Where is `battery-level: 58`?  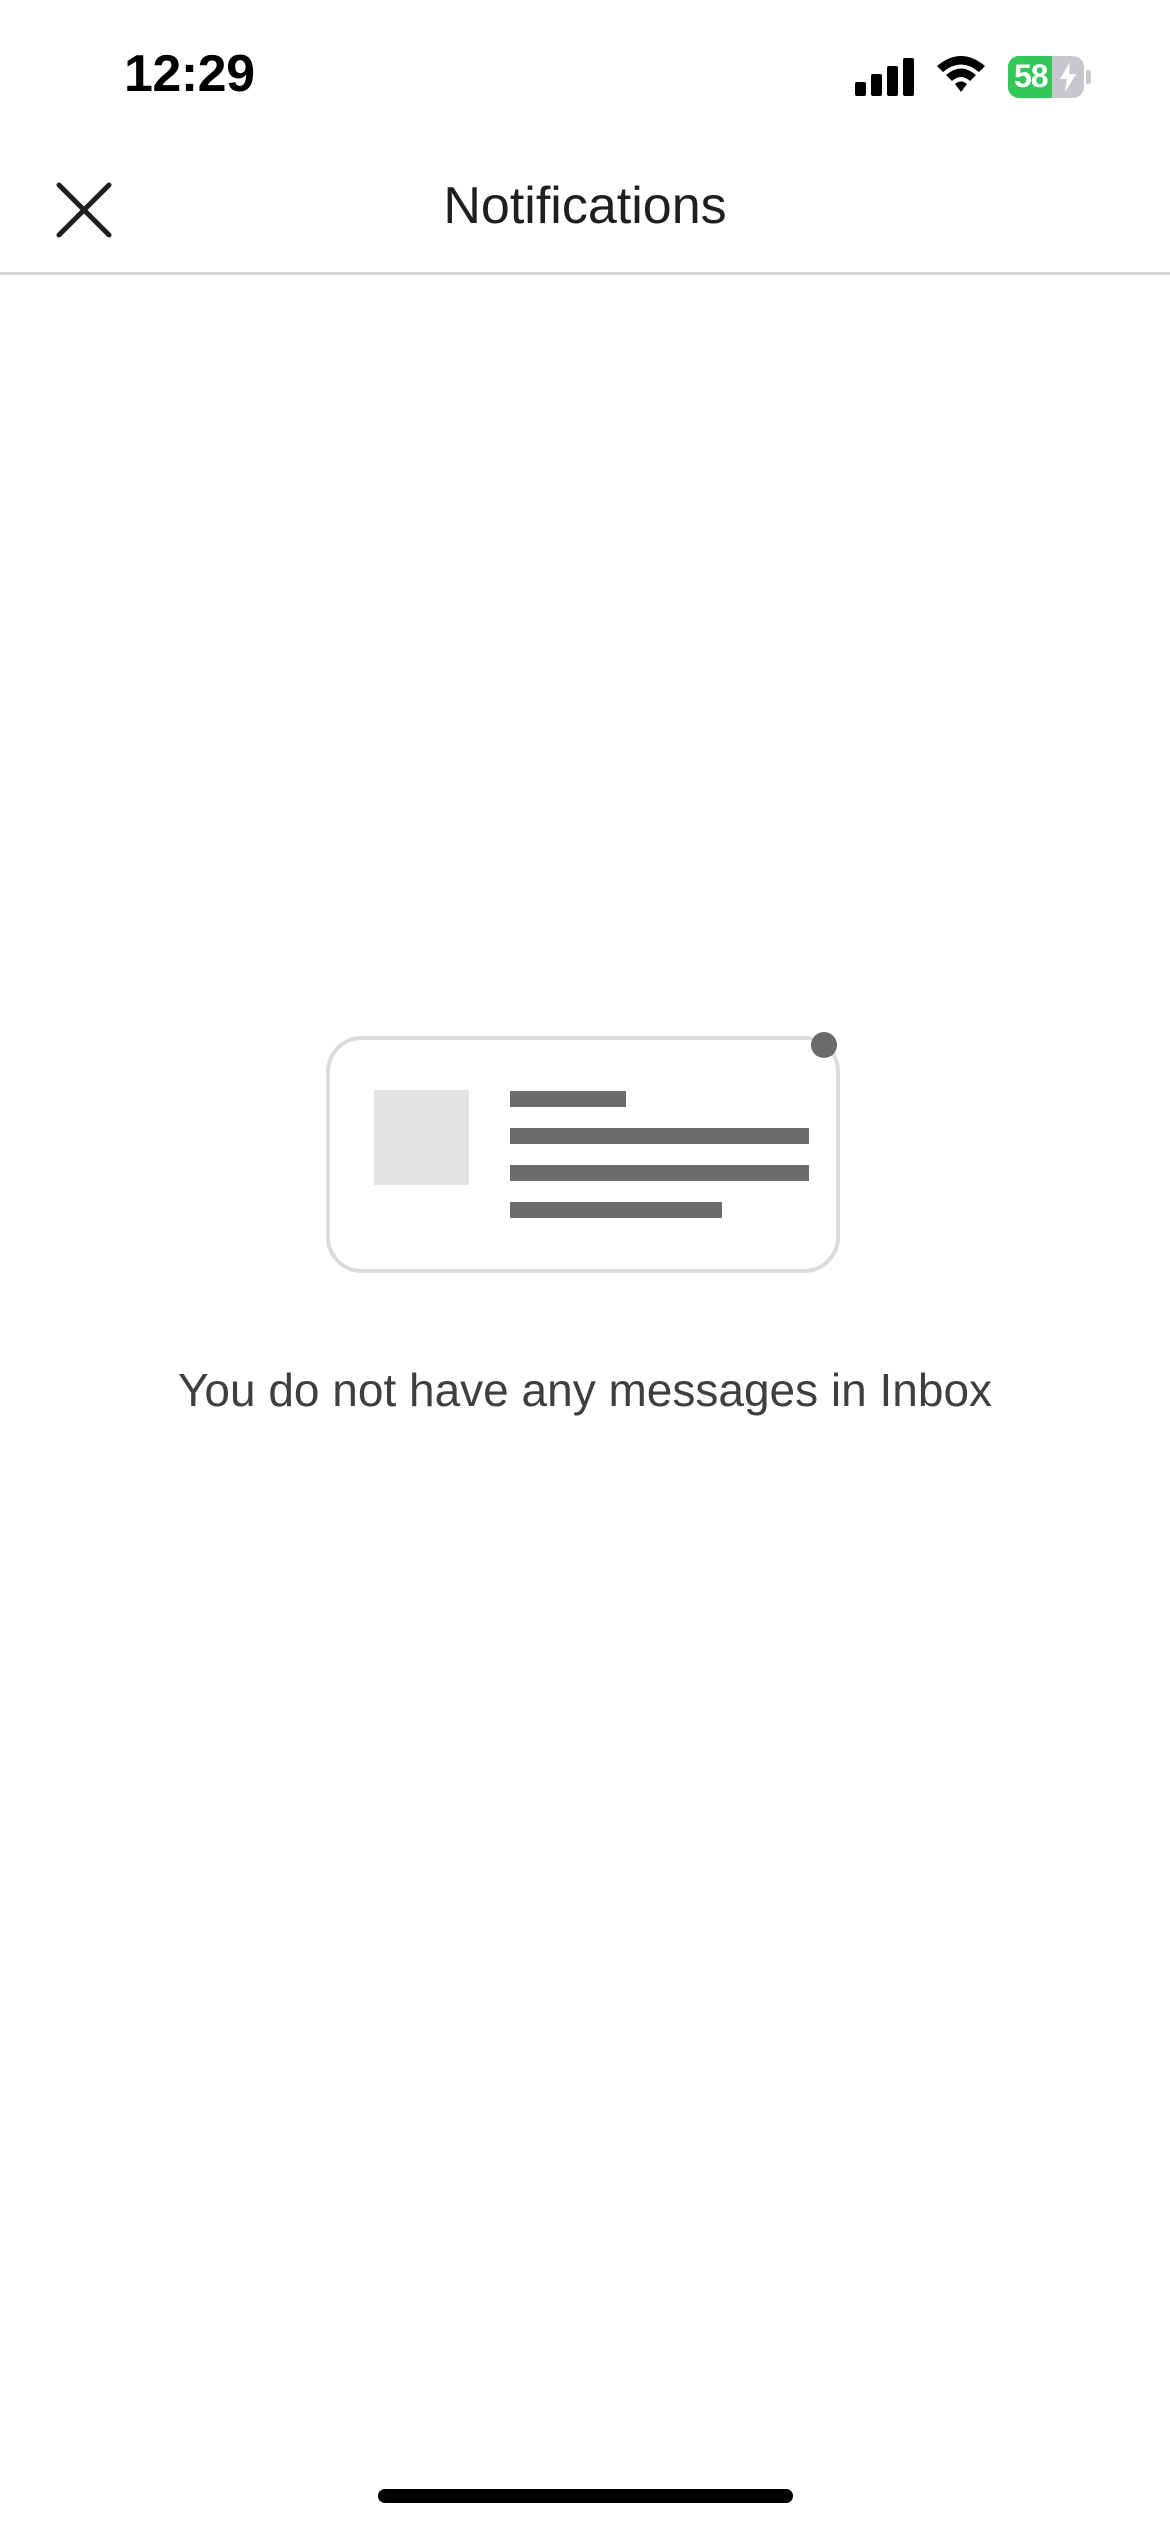 battery-level: 58 is located at coordinates (1031, 76).